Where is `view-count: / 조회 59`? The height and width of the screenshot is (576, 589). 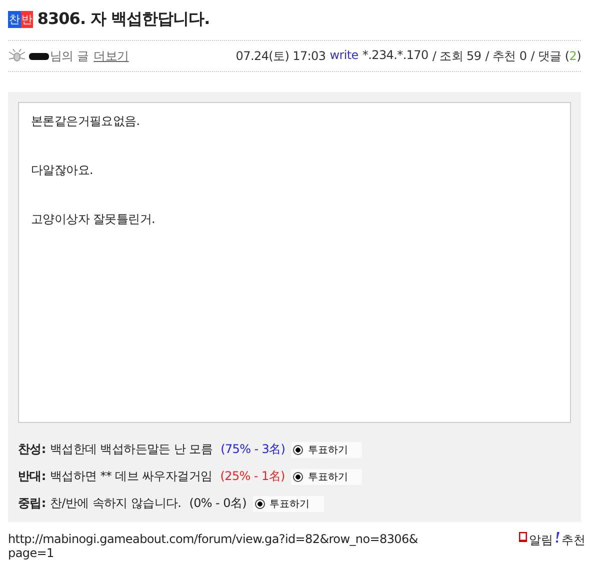
view-count: / 조회 59 is located at coordinates (457, 56).